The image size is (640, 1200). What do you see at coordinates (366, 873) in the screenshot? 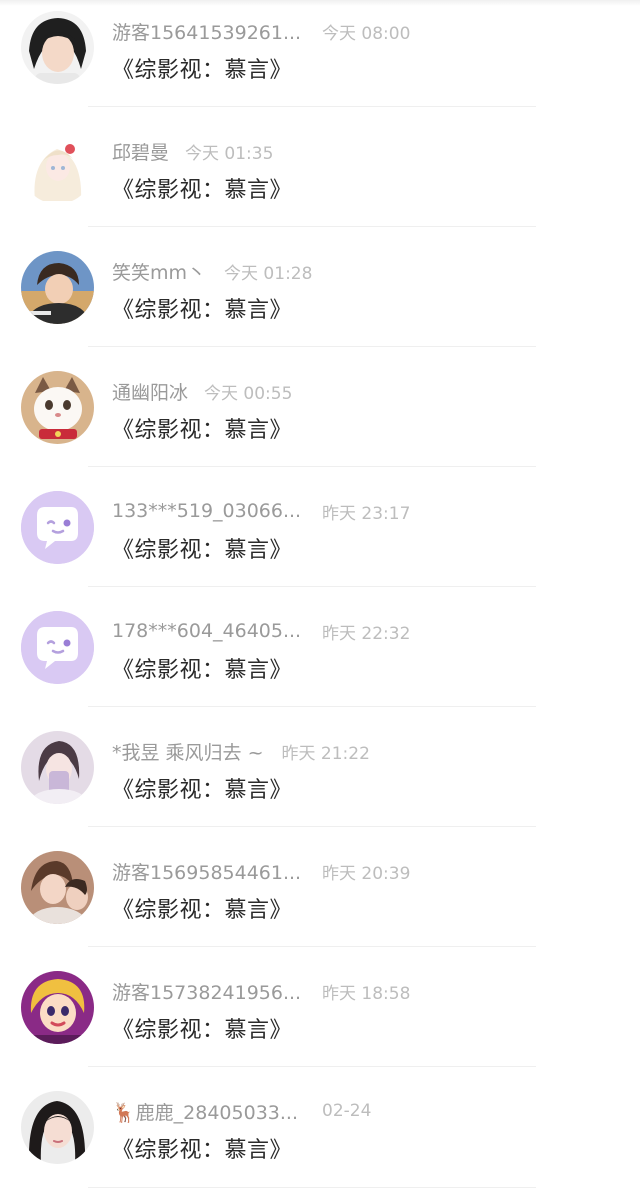
I see `comment-time: 昨天 20:39` at bounding box center [366, 873].